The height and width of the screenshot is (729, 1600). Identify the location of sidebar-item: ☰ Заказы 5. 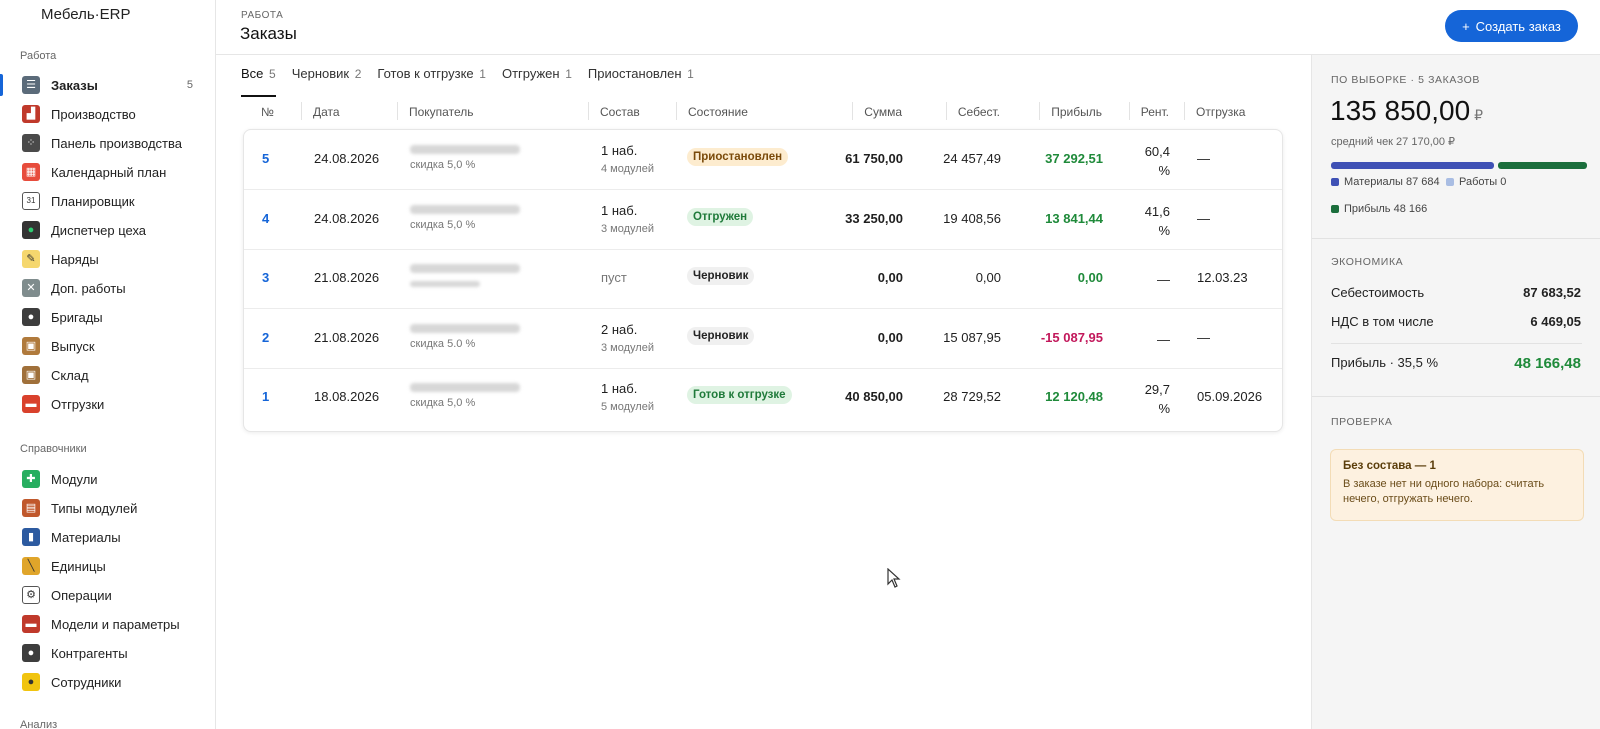
(107, 85).